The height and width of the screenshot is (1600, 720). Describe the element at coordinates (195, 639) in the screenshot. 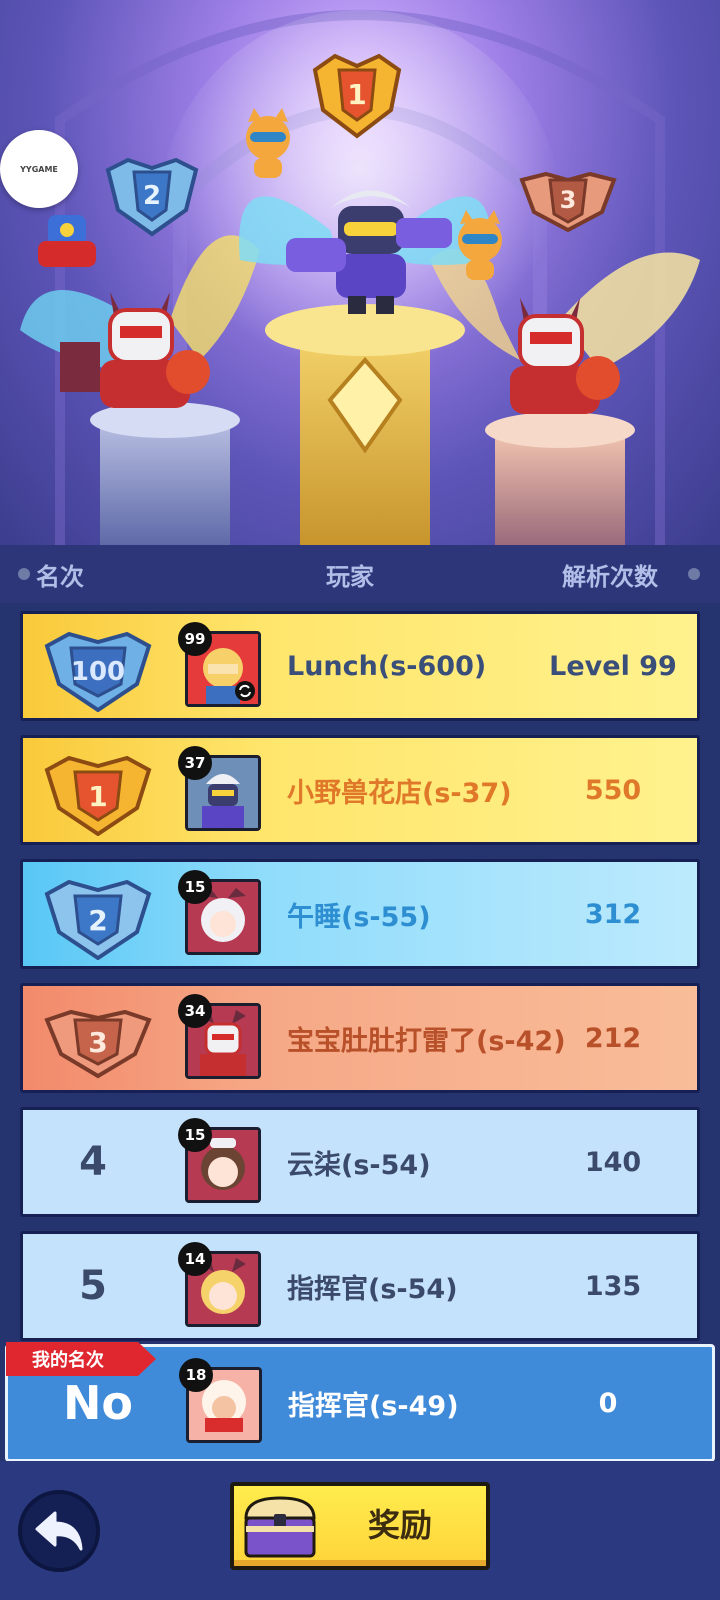

I see `player-level-badge: 99` at that location.